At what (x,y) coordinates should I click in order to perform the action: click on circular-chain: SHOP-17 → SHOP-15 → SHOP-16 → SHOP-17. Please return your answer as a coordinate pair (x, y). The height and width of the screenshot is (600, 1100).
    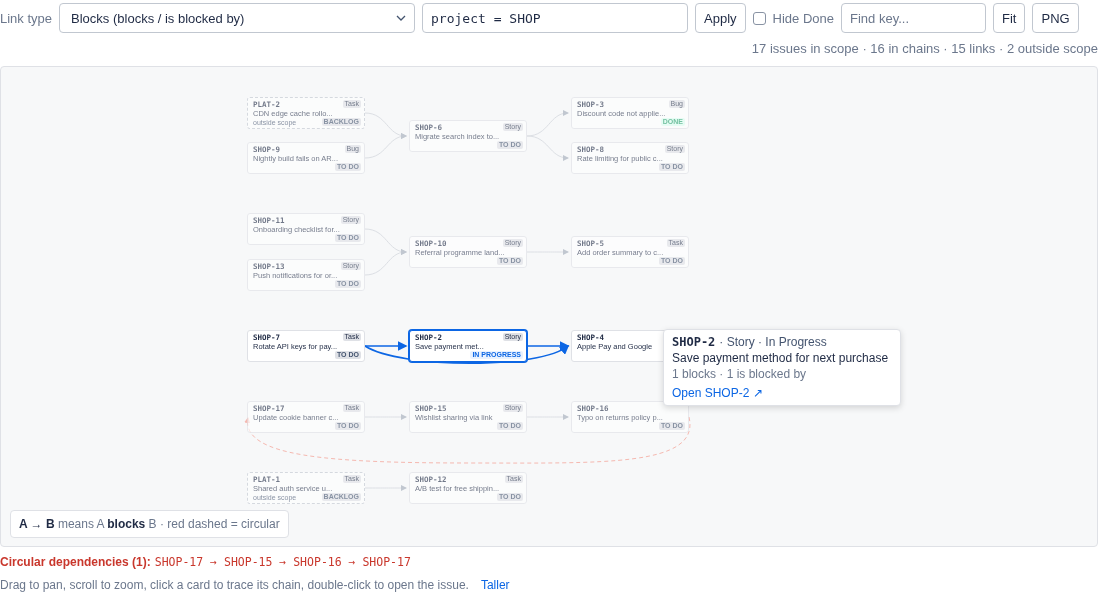
    Looking at the image, I should click on (282, 562).